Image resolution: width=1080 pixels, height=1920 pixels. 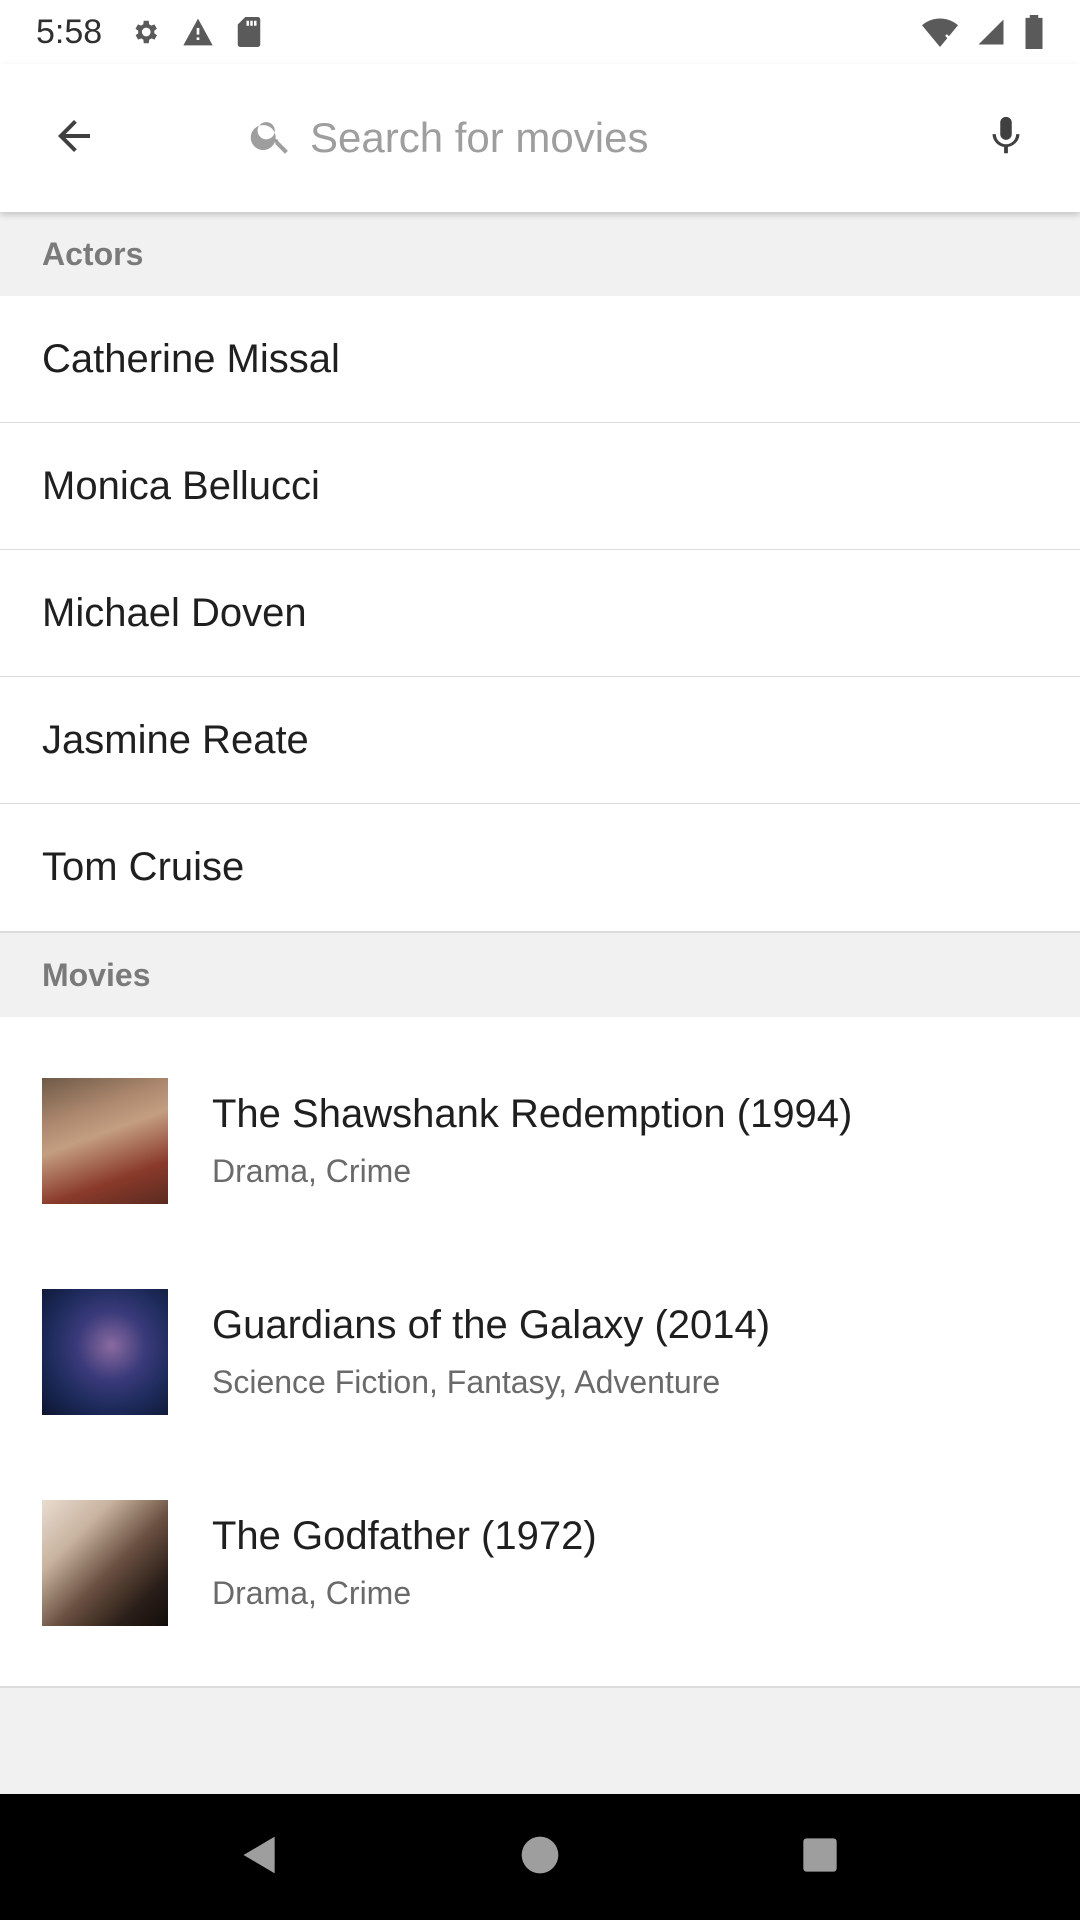 I want to click on actor-item: Michael Doven, so click(x=540, y=613).